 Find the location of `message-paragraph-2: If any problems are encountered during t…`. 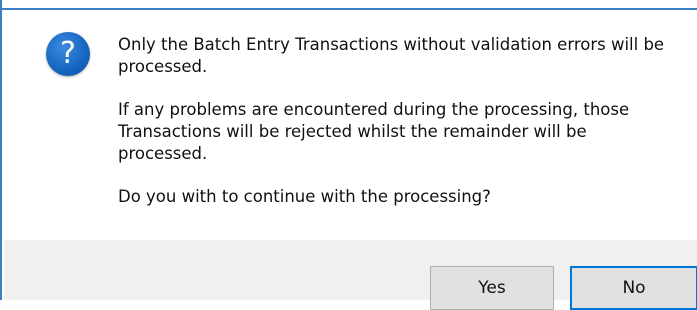

message-paragraph-2: If any problems are encountered during t… is located at coordinates (374, 131).